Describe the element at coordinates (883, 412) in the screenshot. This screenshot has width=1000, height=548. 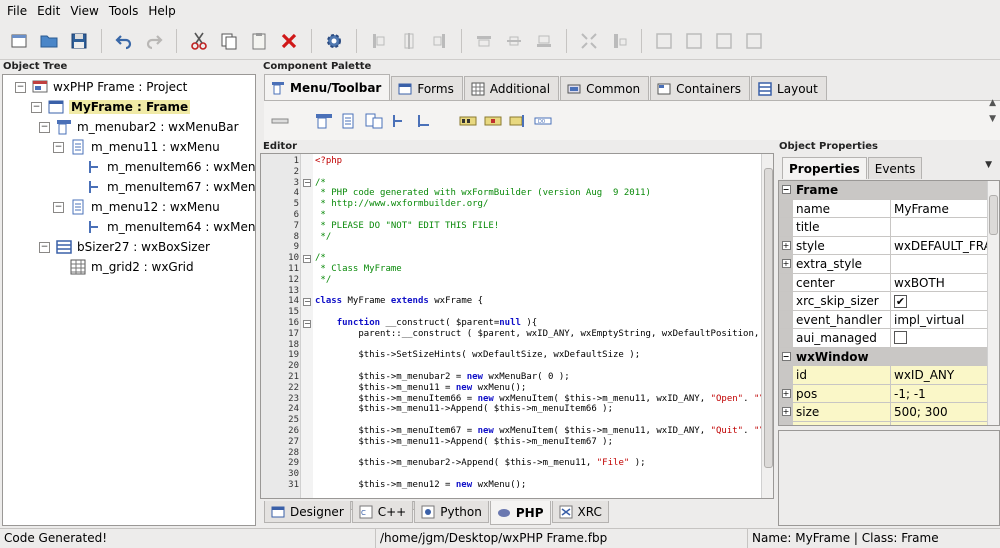
I see `property-row: + size 500; 300` at that location.